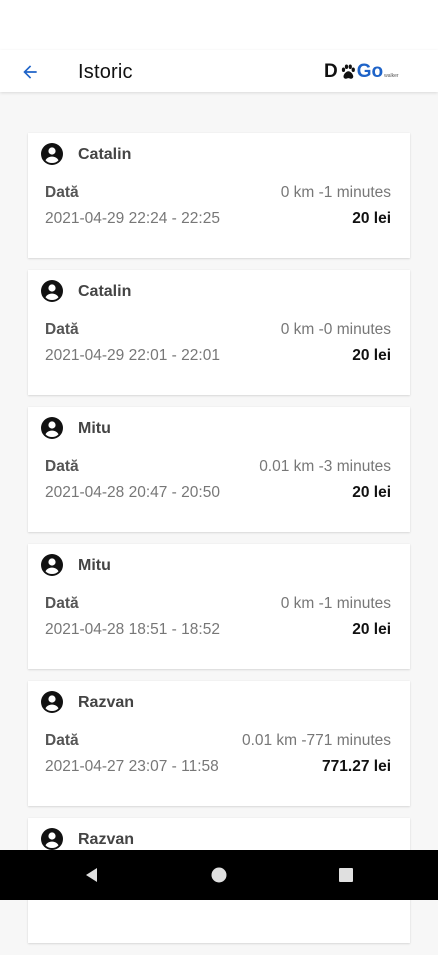  Describe the element at coordinates (316, 740) in the screenshot. I see `distance-duration: 0.01 km -771 minutes` at that location.